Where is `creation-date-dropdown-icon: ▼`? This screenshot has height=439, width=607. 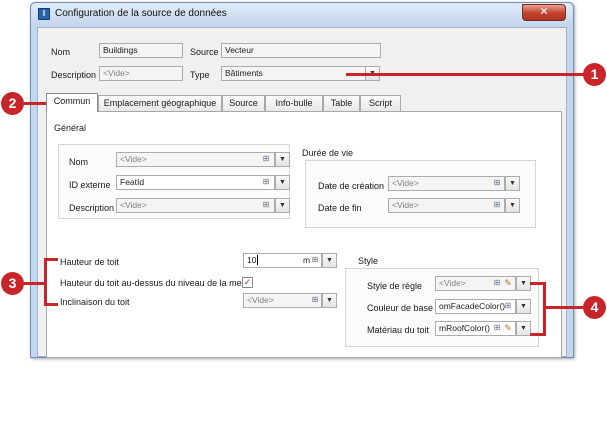
creation-date-dropdown-icon: ▼ is located at coordinates (512, 183).